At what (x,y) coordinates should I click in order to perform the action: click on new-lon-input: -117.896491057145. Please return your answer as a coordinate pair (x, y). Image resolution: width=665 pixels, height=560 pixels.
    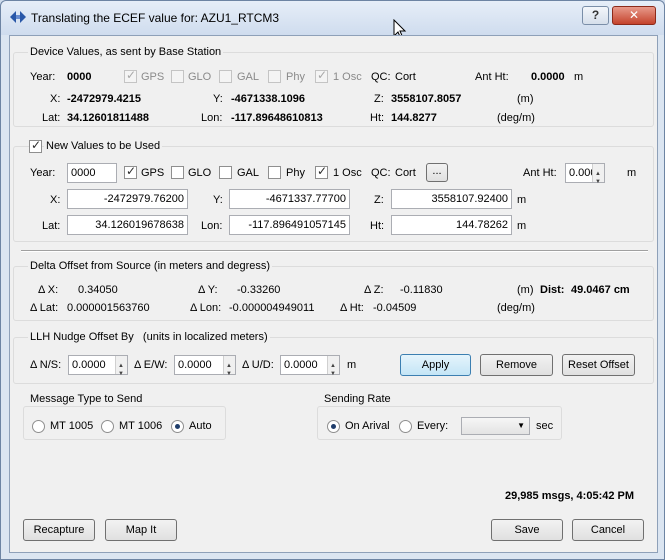
    Looking at the image, I should click on (289, 225).